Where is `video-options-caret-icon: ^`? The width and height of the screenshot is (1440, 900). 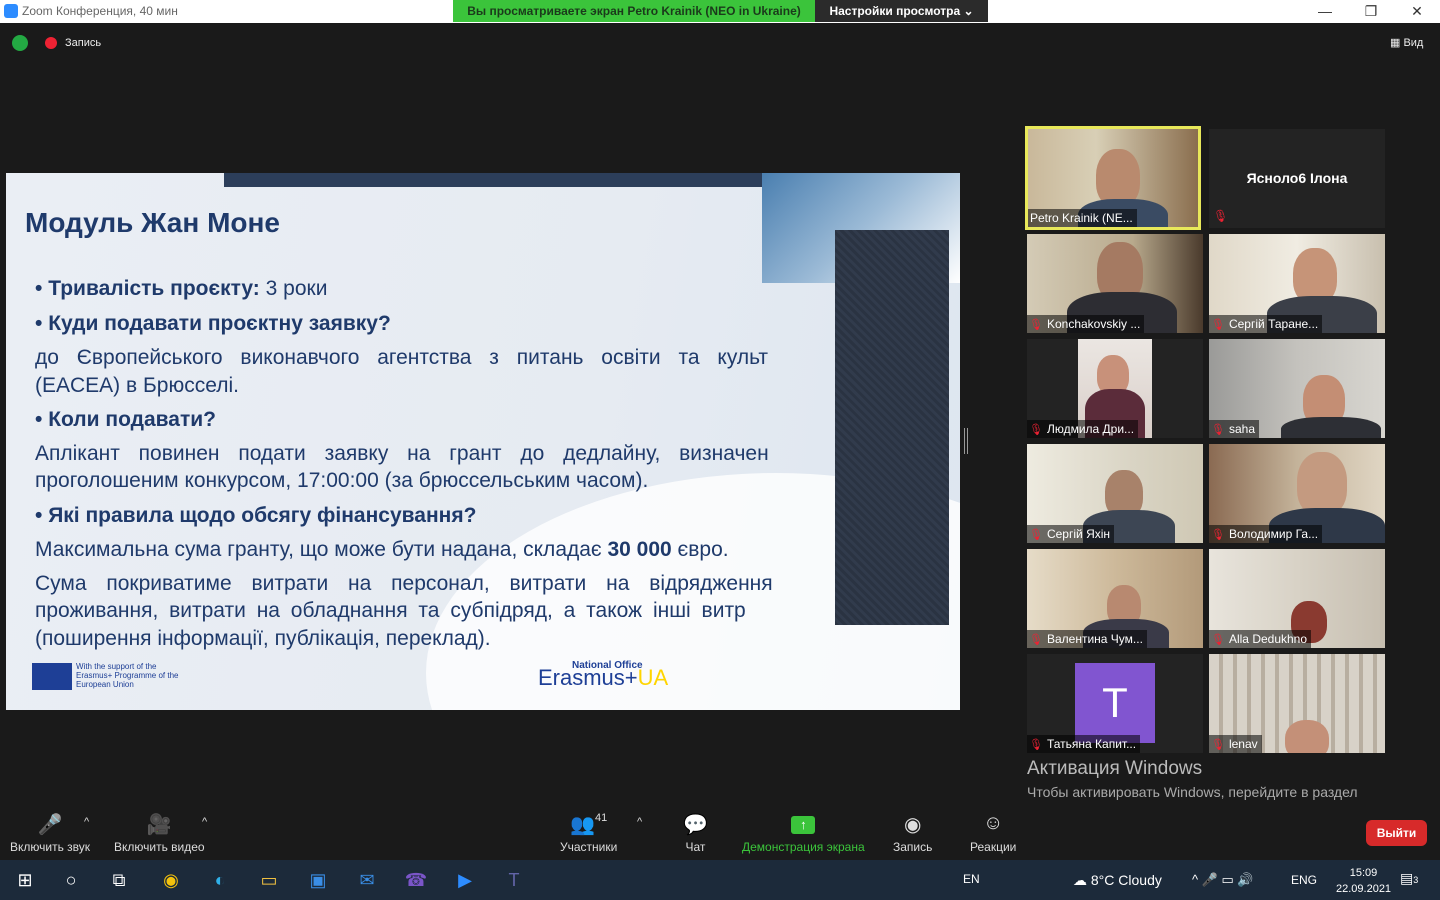
video-options-caret-icon: ^ is located at coordinates (204, 822).